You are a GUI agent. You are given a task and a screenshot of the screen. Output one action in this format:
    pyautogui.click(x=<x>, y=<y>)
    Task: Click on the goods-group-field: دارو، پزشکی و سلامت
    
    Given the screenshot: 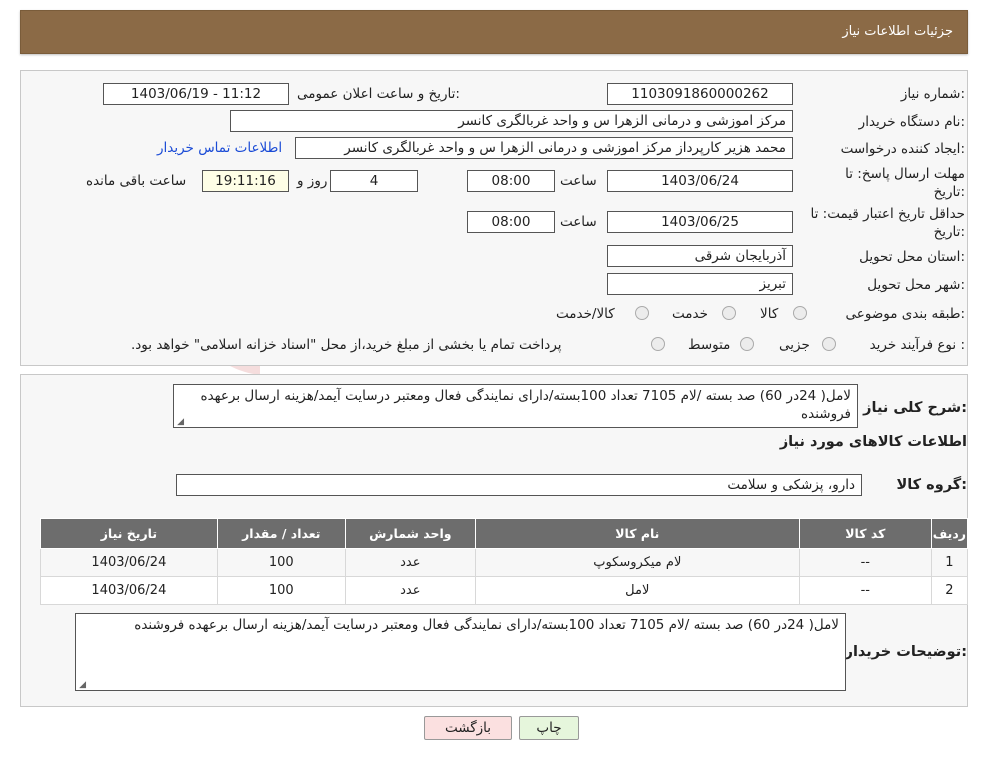 What is the action you would take?
    pyautogui.click(x=519, y=485)
    